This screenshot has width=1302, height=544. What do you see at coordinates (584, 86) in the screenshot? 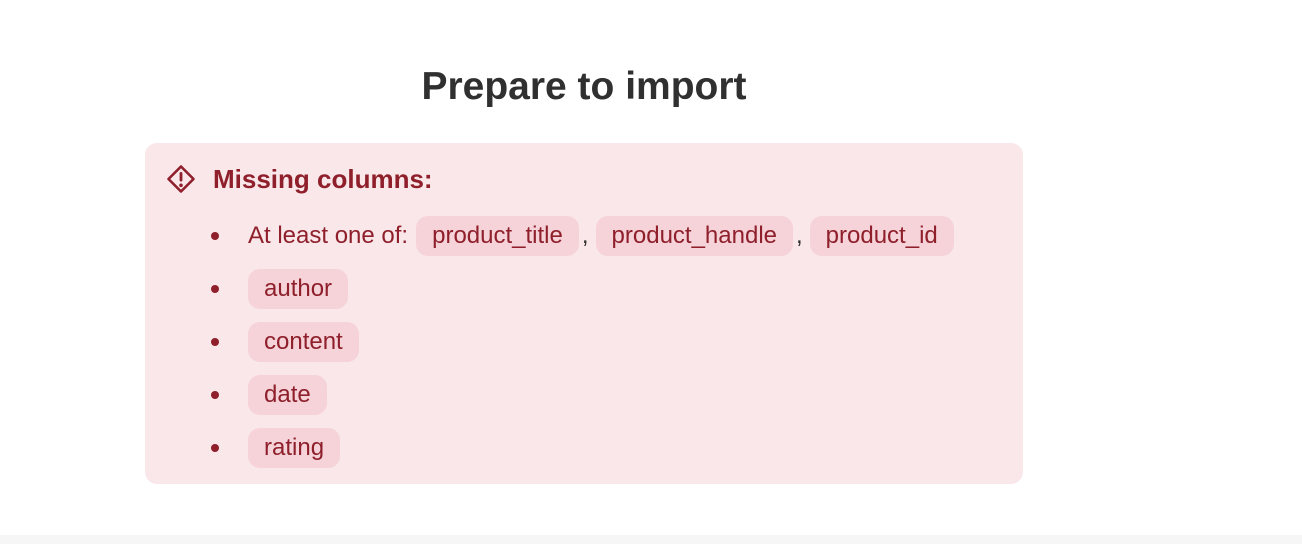
I see `page-title: Prepare to import` at bounding box center [584, 86].